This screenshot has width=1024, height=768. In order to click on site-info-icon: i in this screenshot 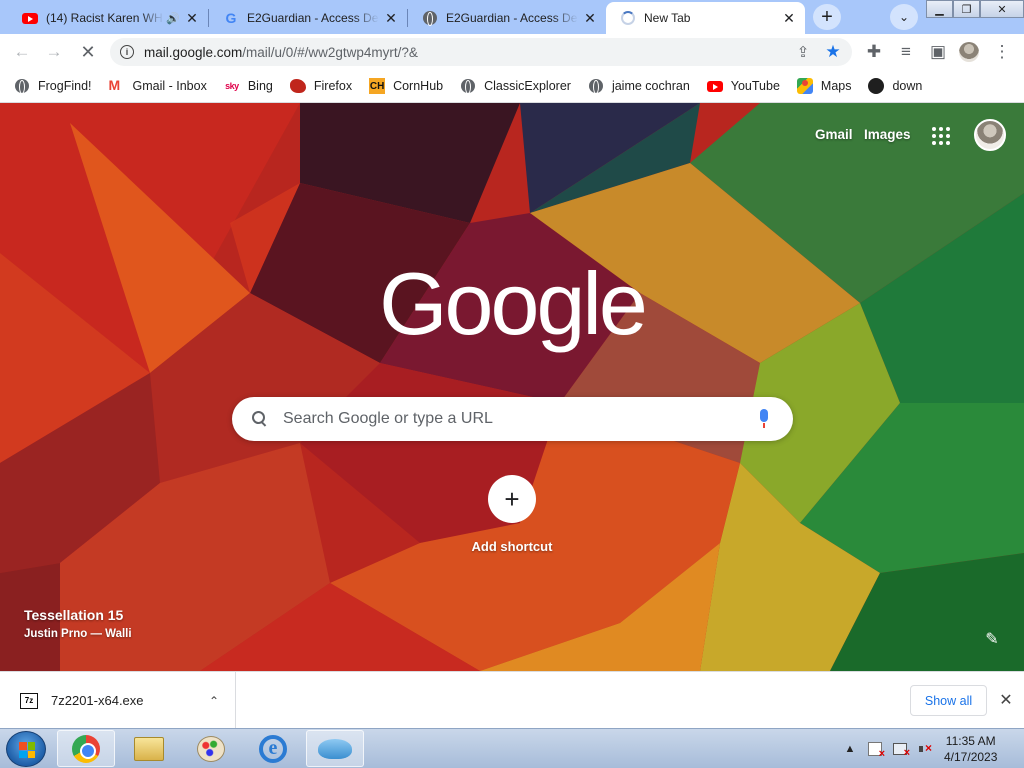, I will do `click(127, 52)`.